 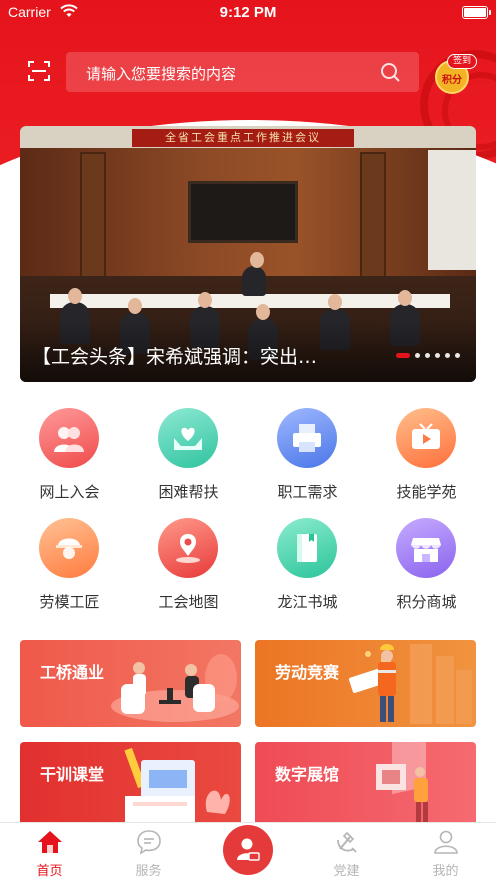 I want to click on grid-item-skills-academy: 技能学苑, so click(x=426, y=459).